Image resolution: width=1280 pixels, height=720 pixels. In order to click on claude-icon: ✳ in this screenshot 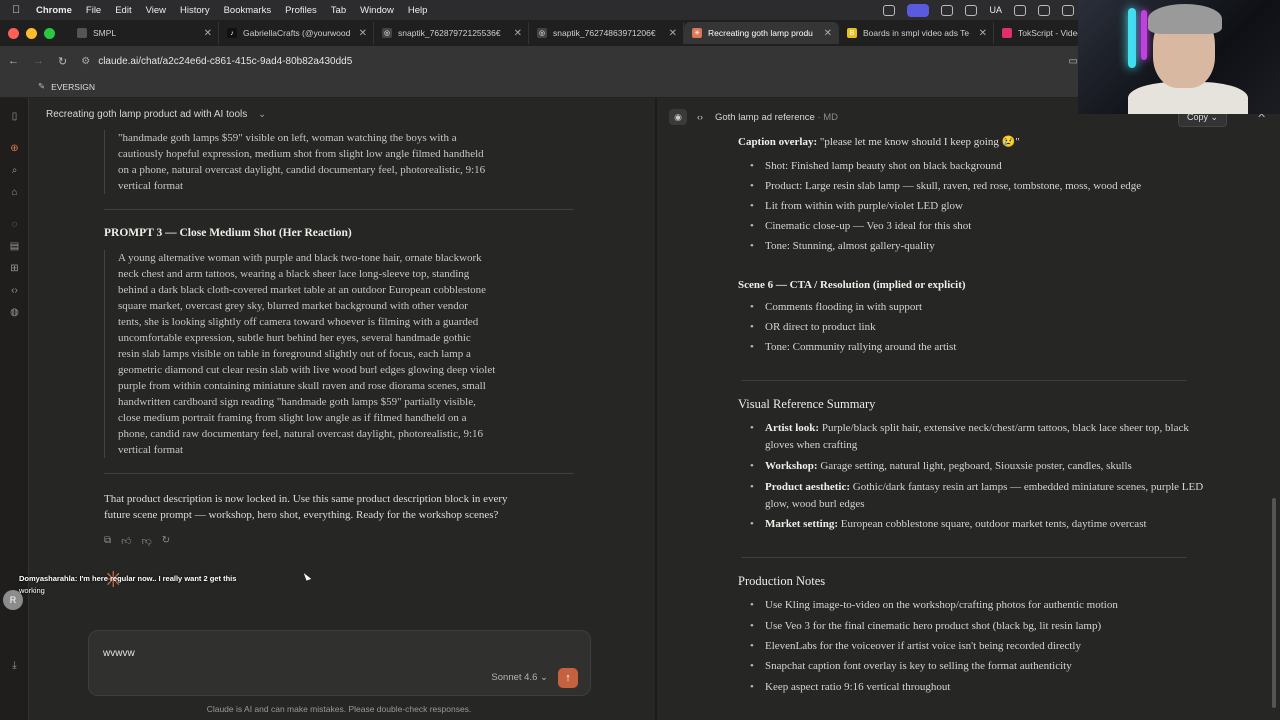, I will do `click(697, 33)`.